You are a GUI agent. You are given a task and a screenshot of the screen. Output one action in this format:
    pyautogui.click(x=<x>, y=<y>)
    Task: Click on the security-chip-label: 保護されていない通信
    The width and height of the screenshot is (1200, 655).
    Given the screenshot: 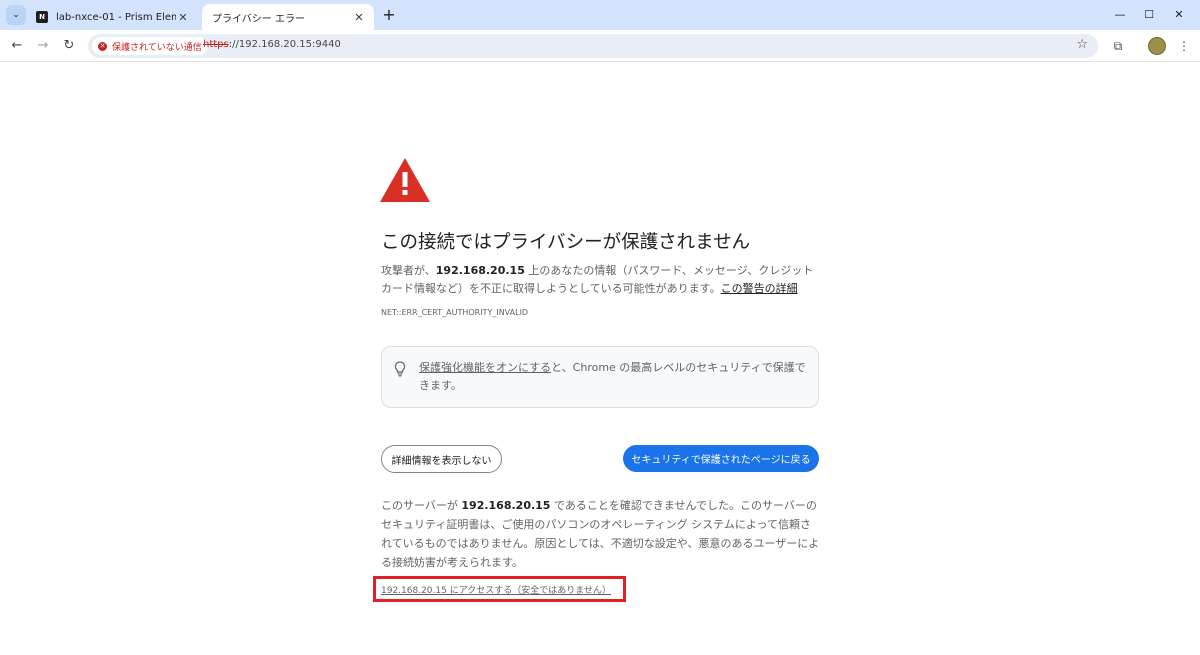 What is the action you would take?
    pyautogui.click(x=157, y=47)
    